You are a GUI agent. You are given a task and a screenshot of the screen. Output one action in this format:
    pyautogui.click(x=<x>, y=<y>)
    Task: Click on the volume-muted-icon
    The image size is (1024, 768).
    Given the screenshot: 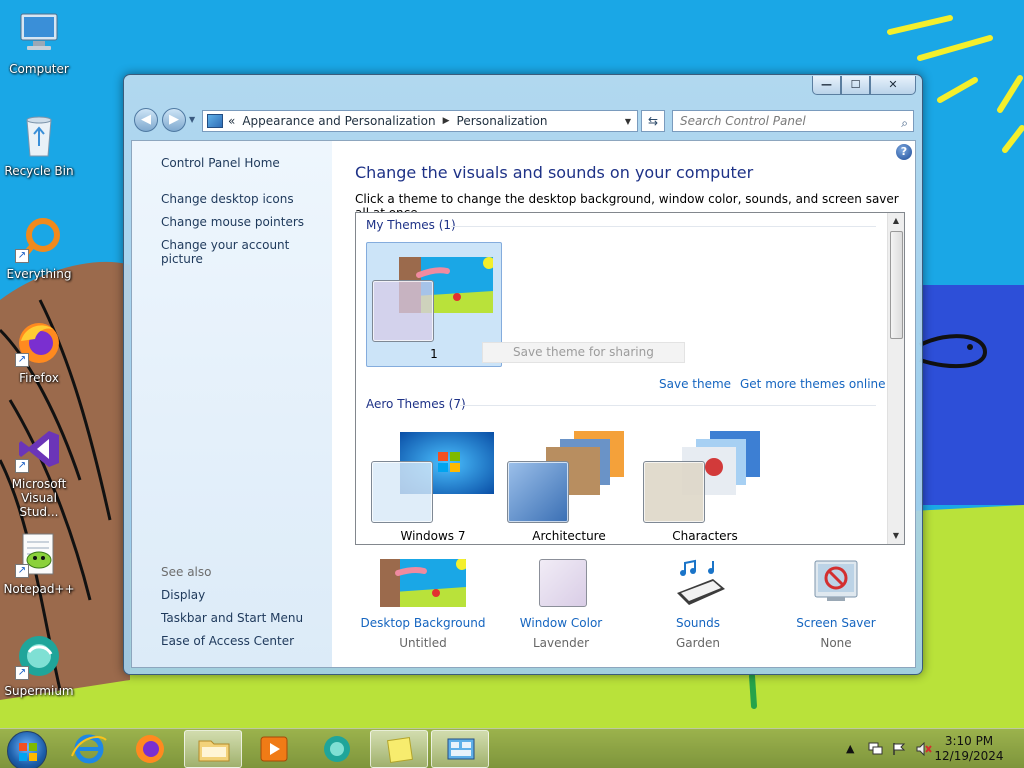 What is the action you would take?
    pyautogui.click(x=924, y=750)
    